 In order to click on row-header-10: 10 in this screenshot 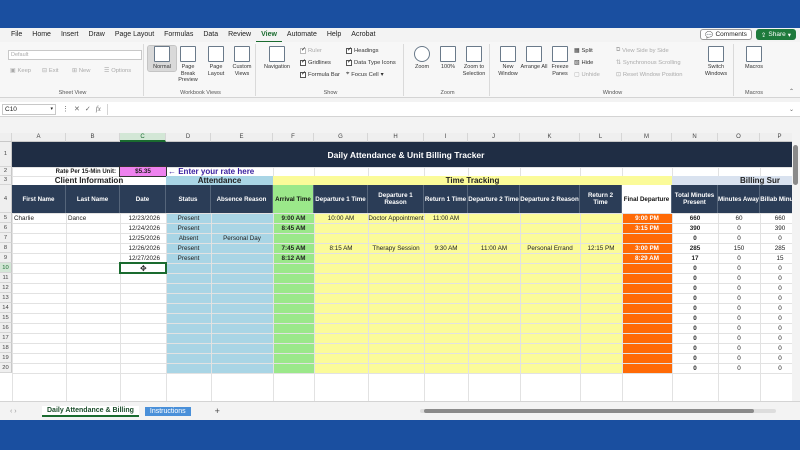, I will do `click(6, 268)`.